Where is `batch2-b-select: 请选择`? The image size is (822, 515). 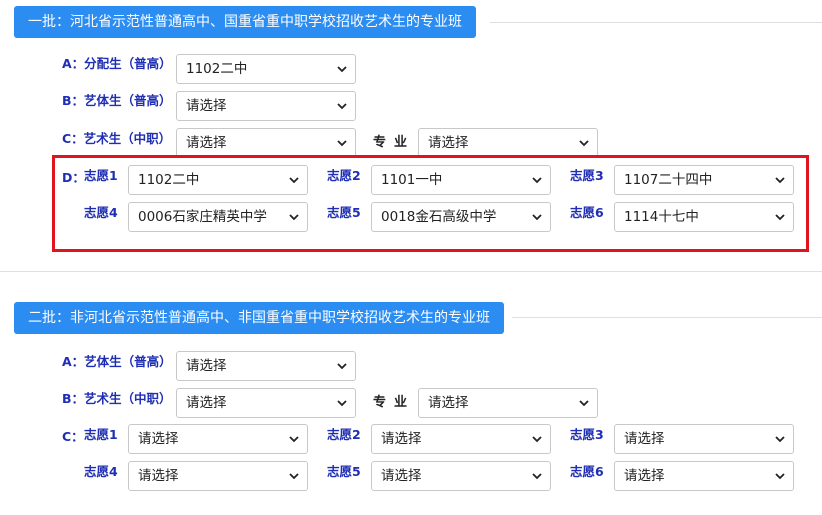
batch2-b-select: 请选择 is located at coordinates (266, 403).